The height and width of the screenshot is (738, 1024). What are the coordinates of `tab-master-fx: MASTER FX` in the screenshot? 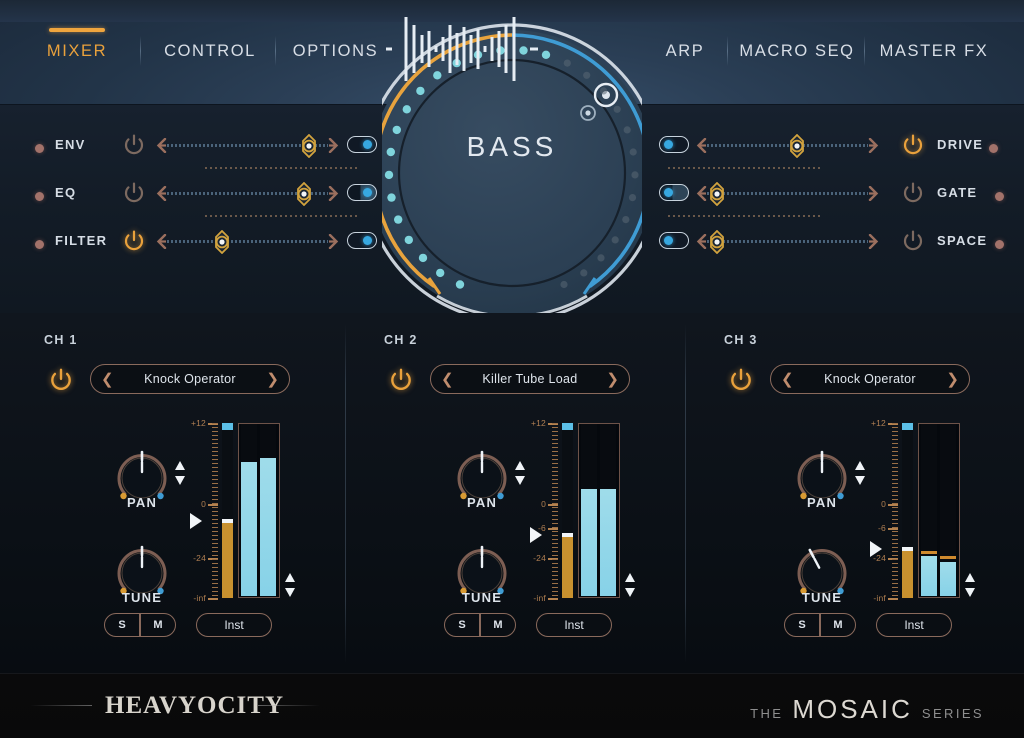 It's located at (934, 51).